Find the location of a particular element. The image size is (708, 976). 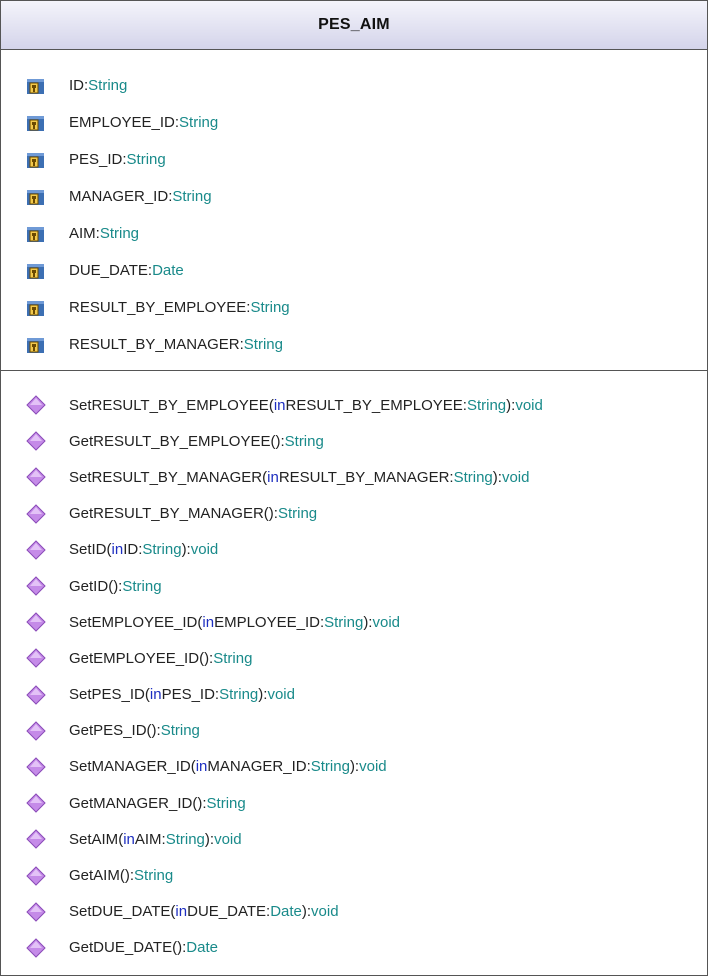

param-name: RESULT_BY_EMPLOYEE is located at coordinates (374, 405).